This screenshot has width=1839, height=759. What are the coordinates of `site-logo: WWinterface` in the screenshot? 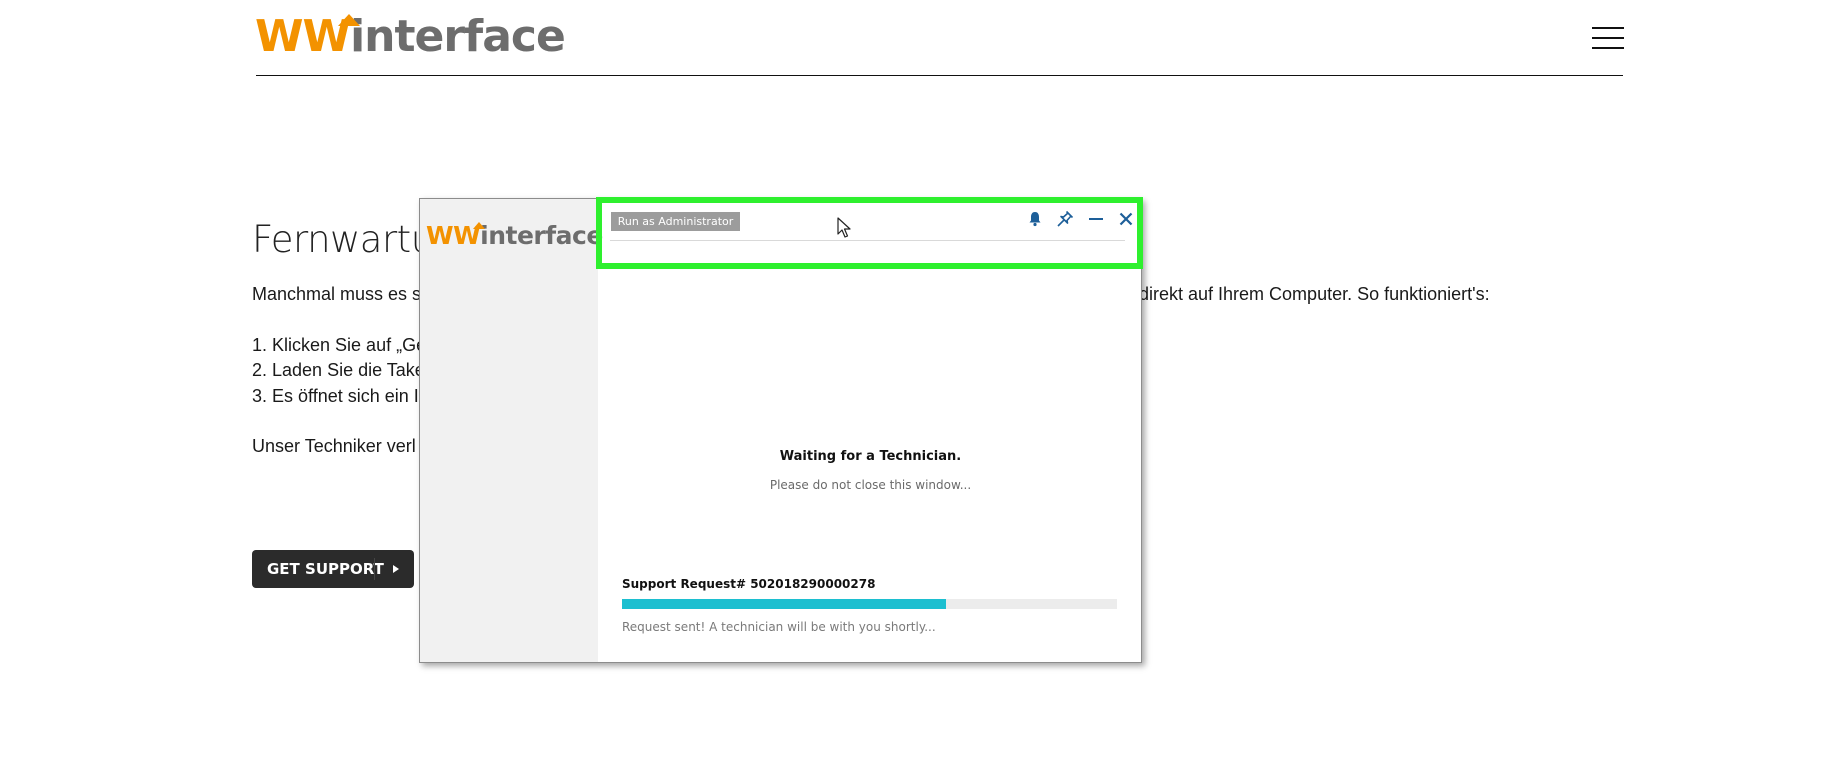 It's located at (435, 37).